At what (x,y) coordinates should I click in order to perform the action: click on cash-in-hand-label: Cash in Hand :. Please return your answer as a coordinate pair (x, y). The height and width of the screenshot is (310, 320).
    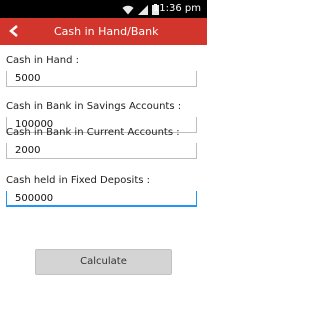
    Looking at the image, I should click on (43, 60).